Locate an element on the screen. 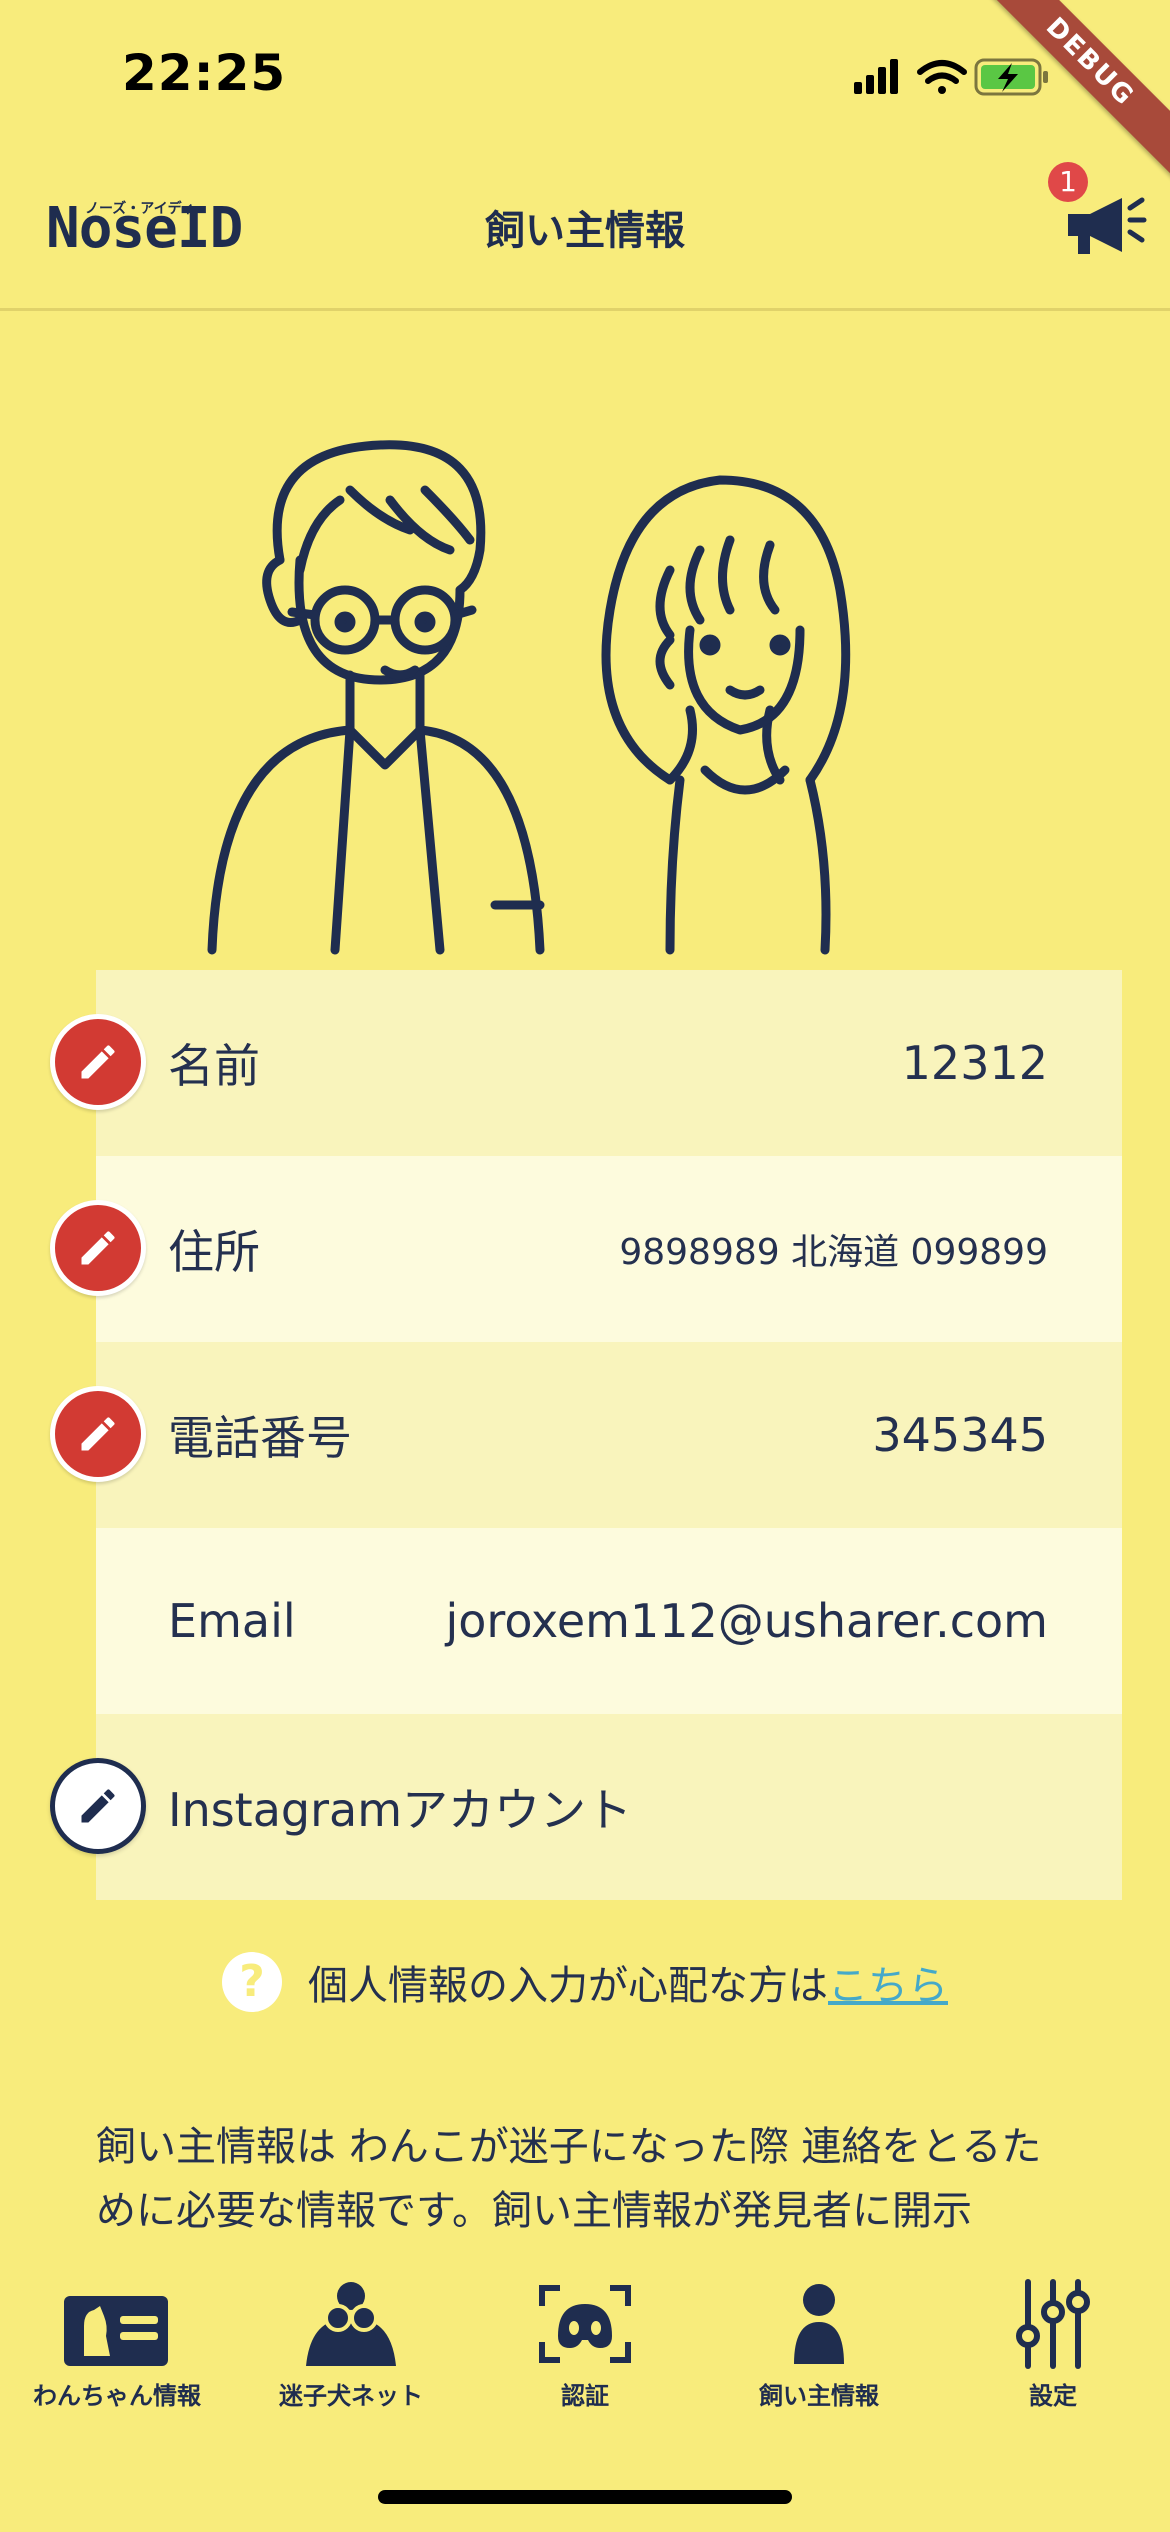  nav-lost-dog-net: 迷子犬ネット is located at coordinates (351, 2348).